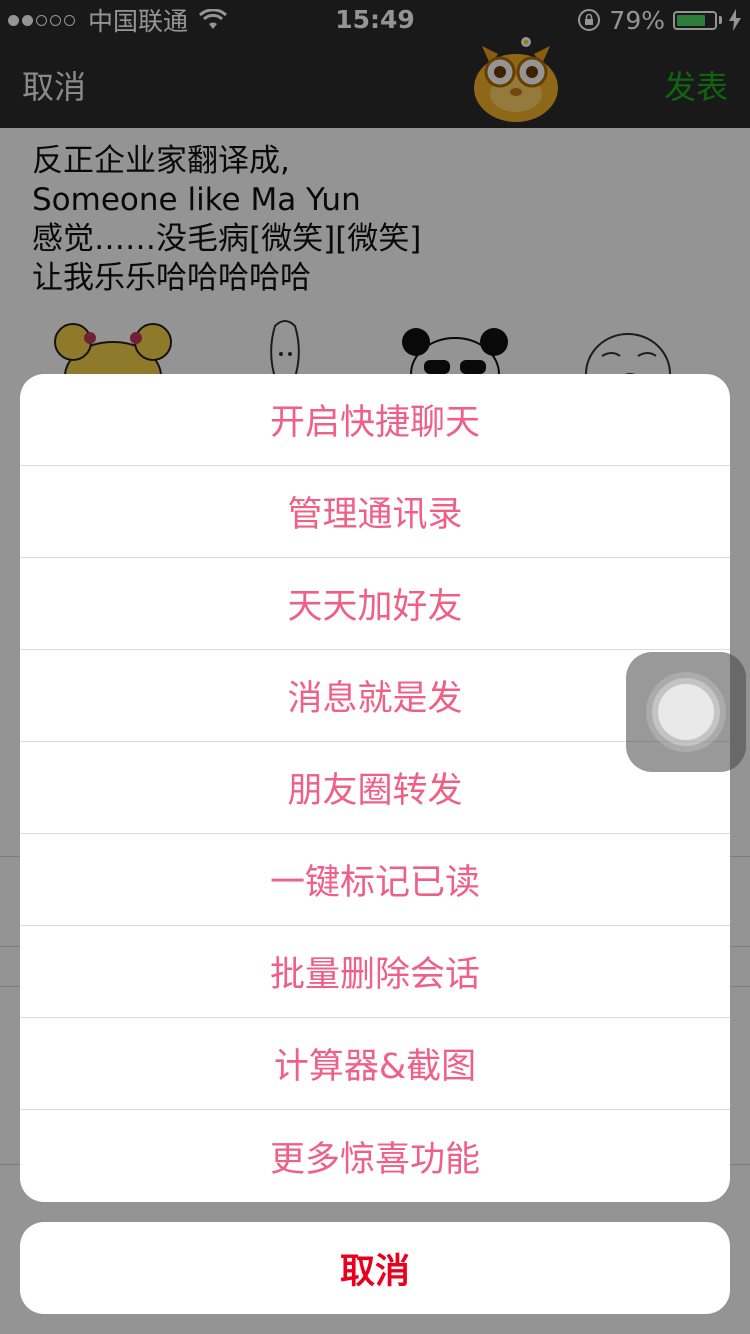 The image size is (750, 1334). What do you see at coordinates (686, 712) in the screenshot?
I see `assistive-touch-button` at bounding box center [686, 712].